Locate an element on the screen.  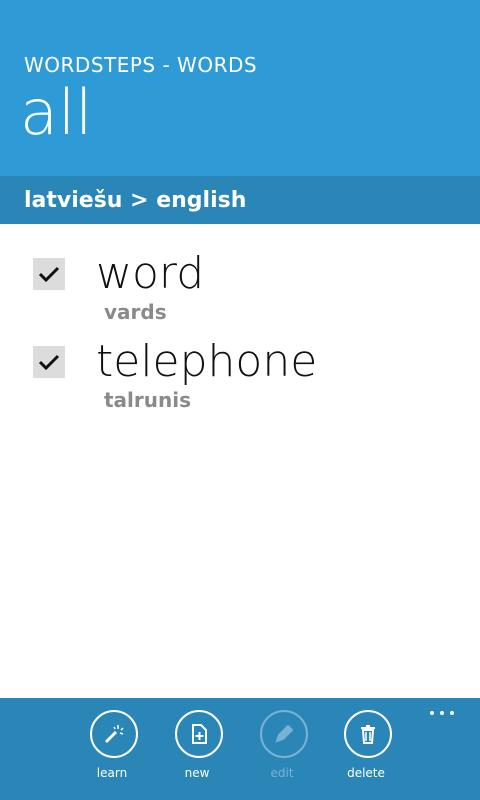
new-document-icon is located at coordinates (199, 734).